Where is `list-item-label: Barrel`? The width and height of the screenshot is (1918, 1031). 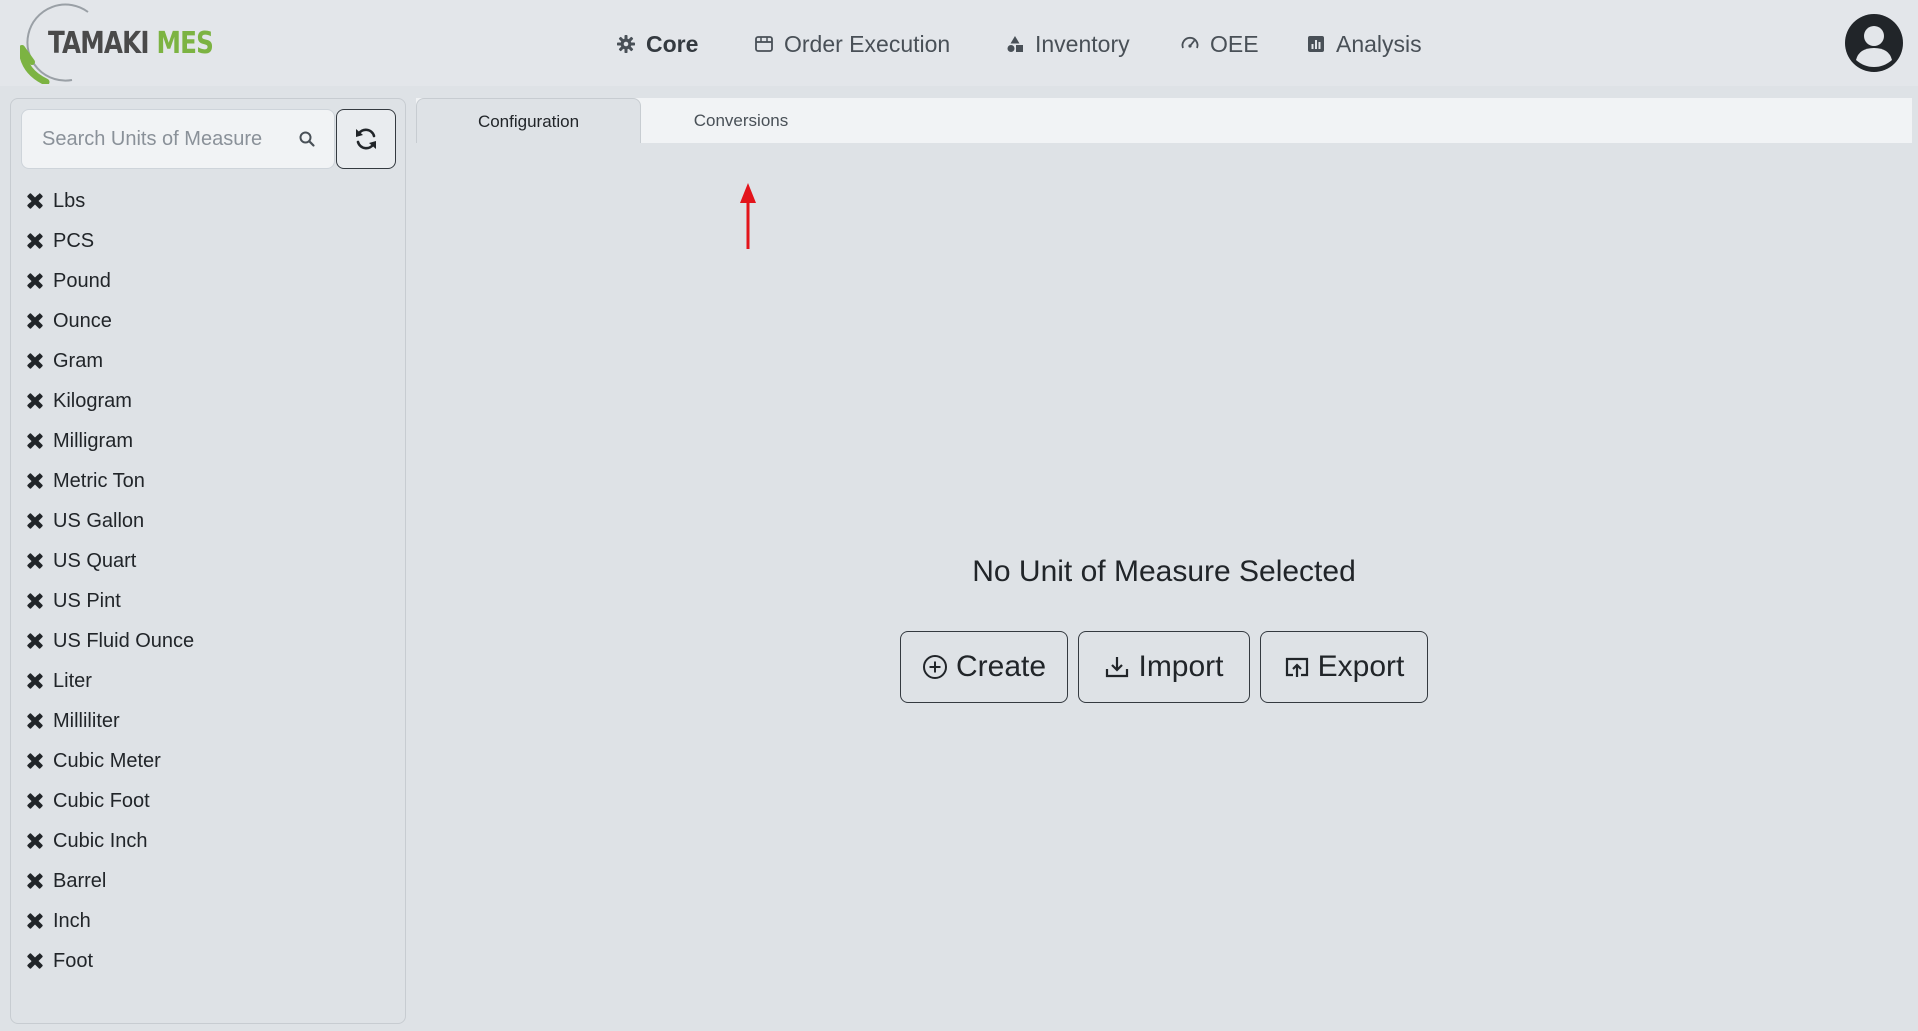
list-item-label: Barrel is located at coordinates (80, 880).